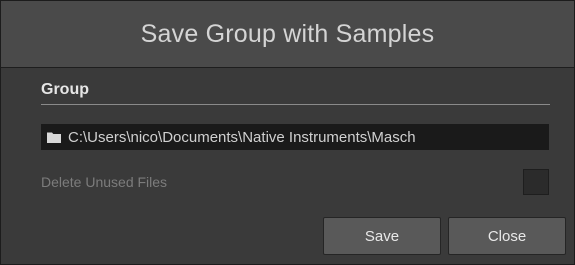  I want to click on delete-unused-files-checkbox, so click(536, 182).